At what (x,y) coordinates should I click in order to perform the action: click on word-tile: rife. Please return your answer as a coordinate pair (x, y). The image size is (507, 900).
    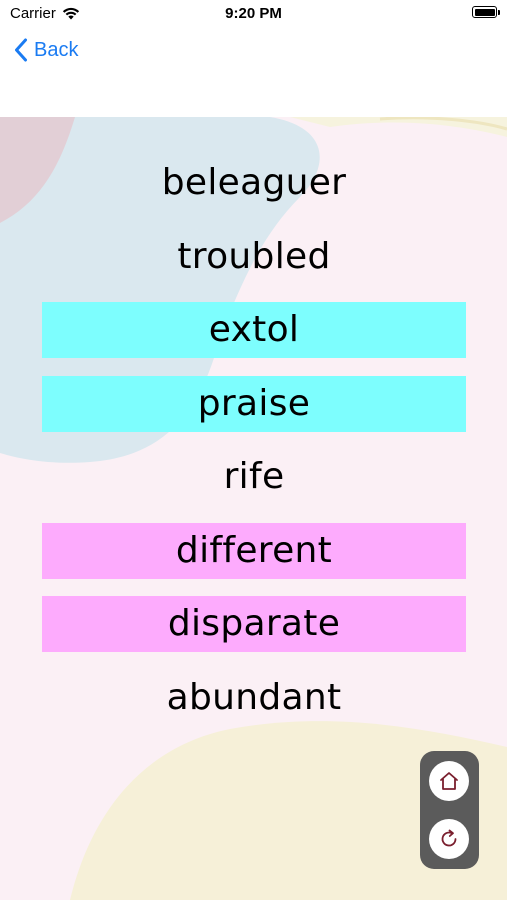
    Looking at the image, I should click on (254, 477).